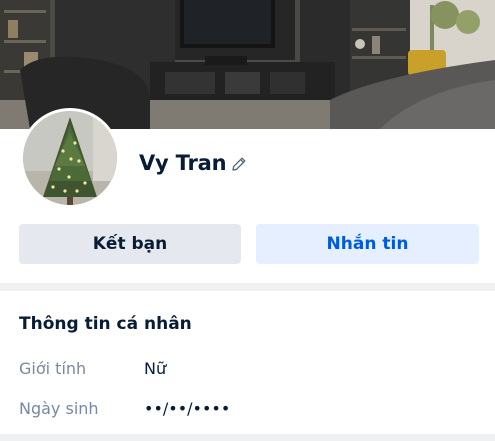  I want to click on gender-label: Giới tính, so click(53, 368).